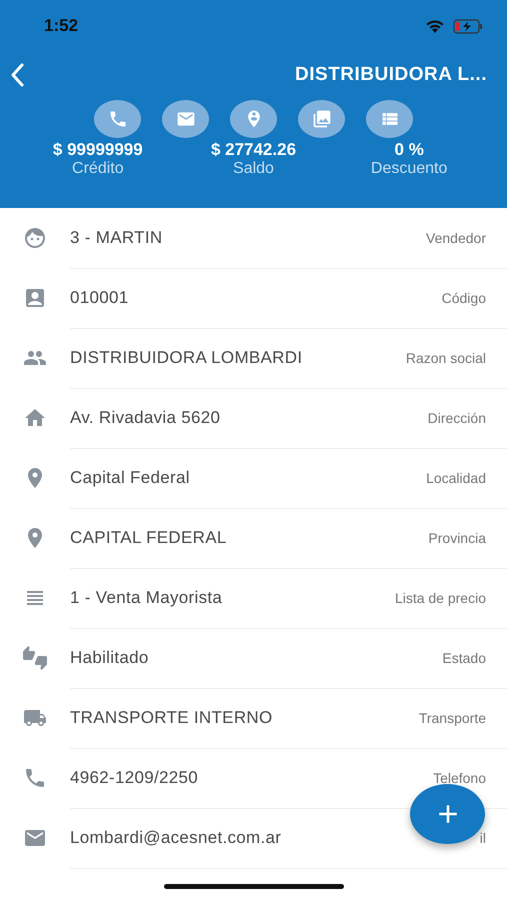  Describe the element at coordinates (35, 298) in the screenshot. I see `id-card-icon` at that location.